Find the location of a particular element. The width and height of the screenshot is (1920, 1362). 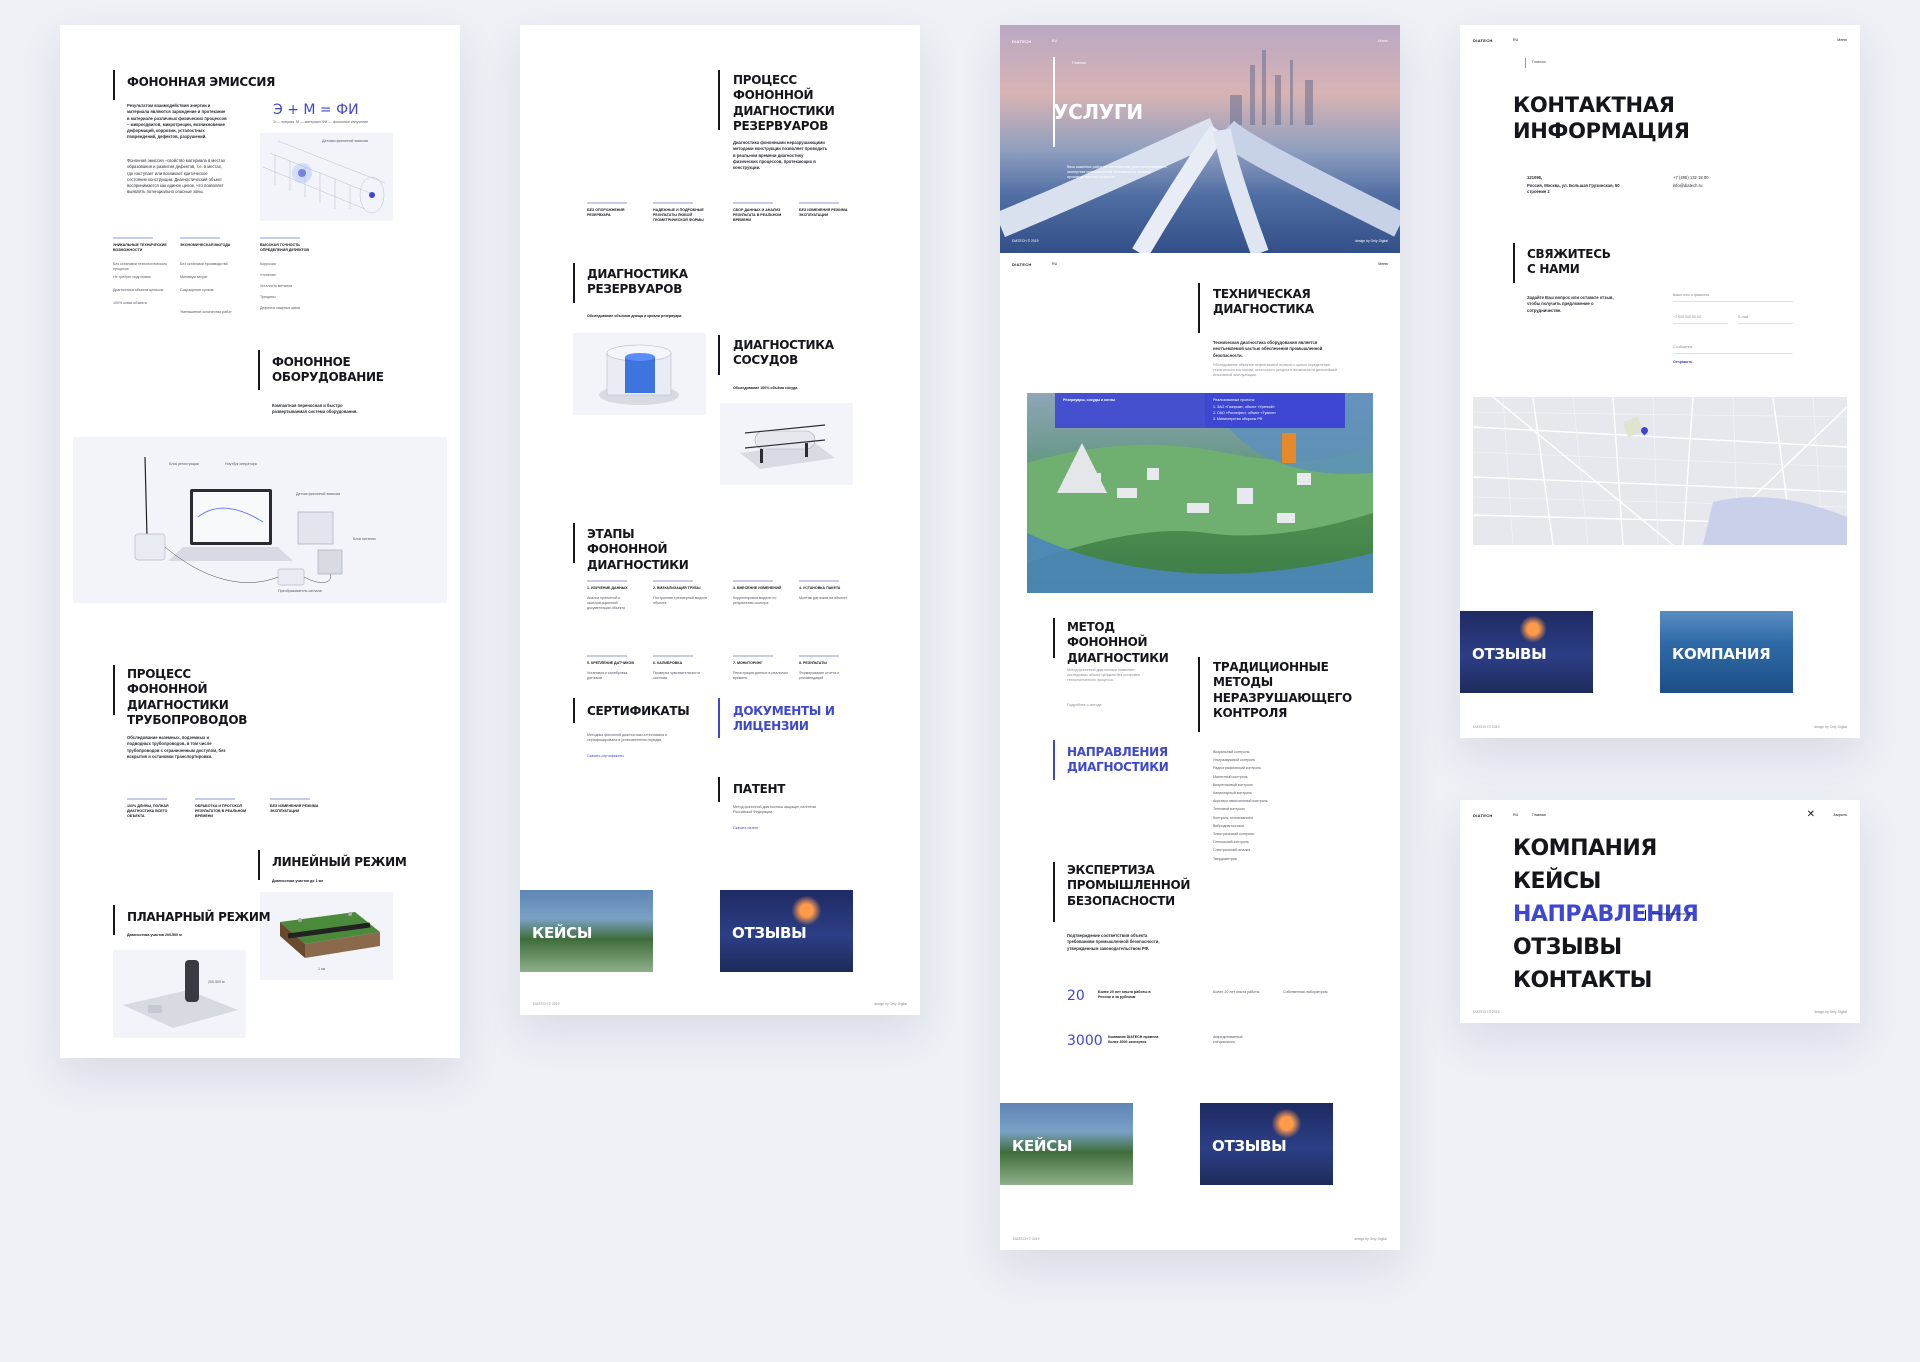

documents-licenses-link: Документы и лицензии is located at coordinates (788, 719).